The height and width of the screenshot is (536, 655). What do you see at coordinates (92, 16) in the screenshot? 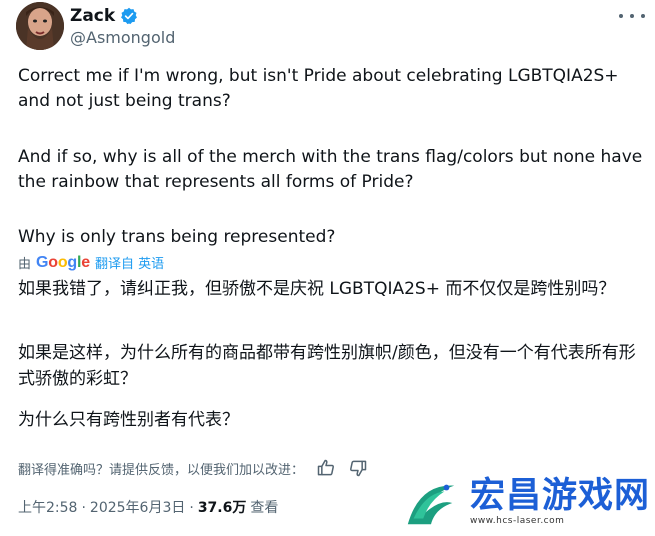
I see `user-name: Zack` at bounding box center [92, 16].